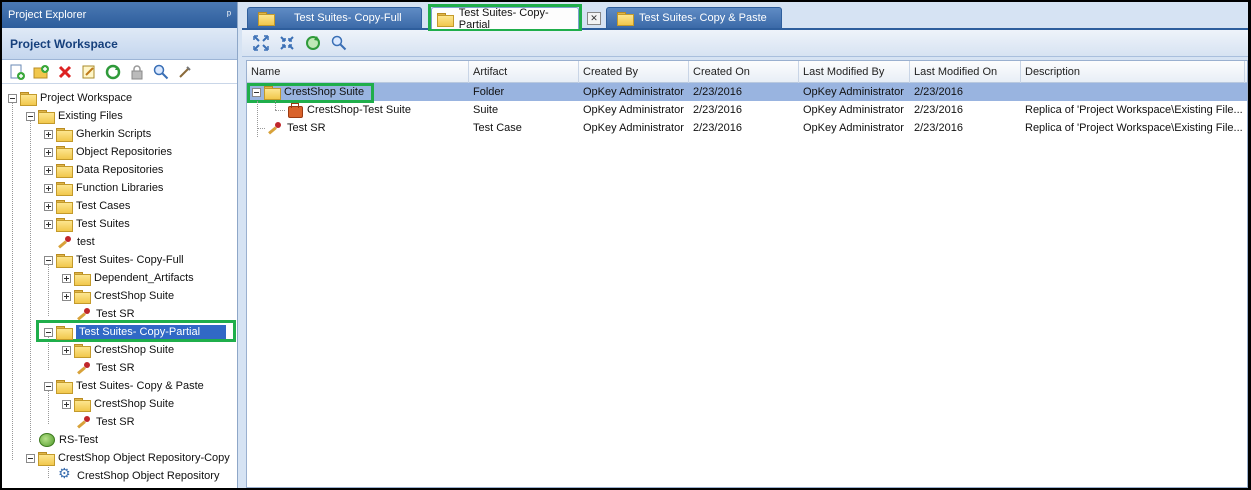 This screenshot has height=490, width=1251. Describe the element at coordinates (70, 98) in the screenshot. I see `tree-node-project-workspace: Project Workspace` at that location.